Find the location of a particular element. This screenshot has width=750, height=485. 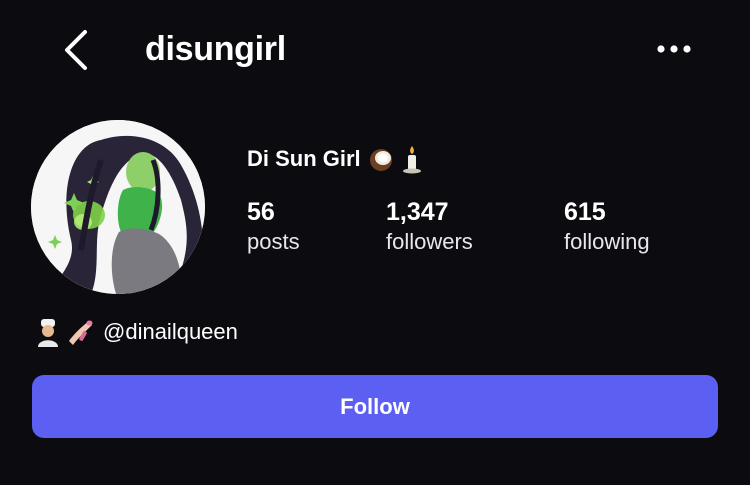

chevron-left-icon is located at coordinates (76, 50).